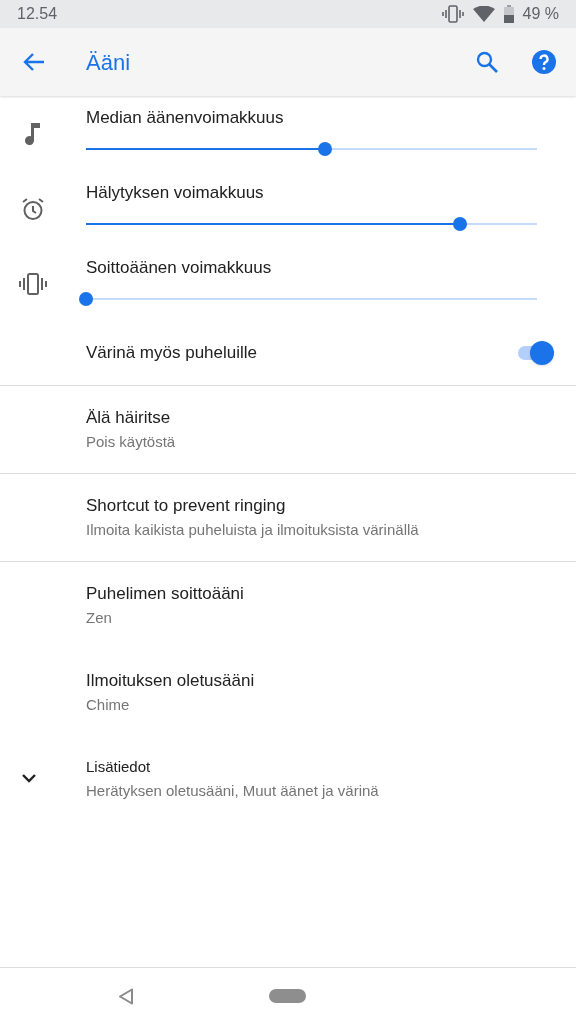 The width and height of the screenshot is (576, 1024). I want to click on search-icon, so click(487, 62).